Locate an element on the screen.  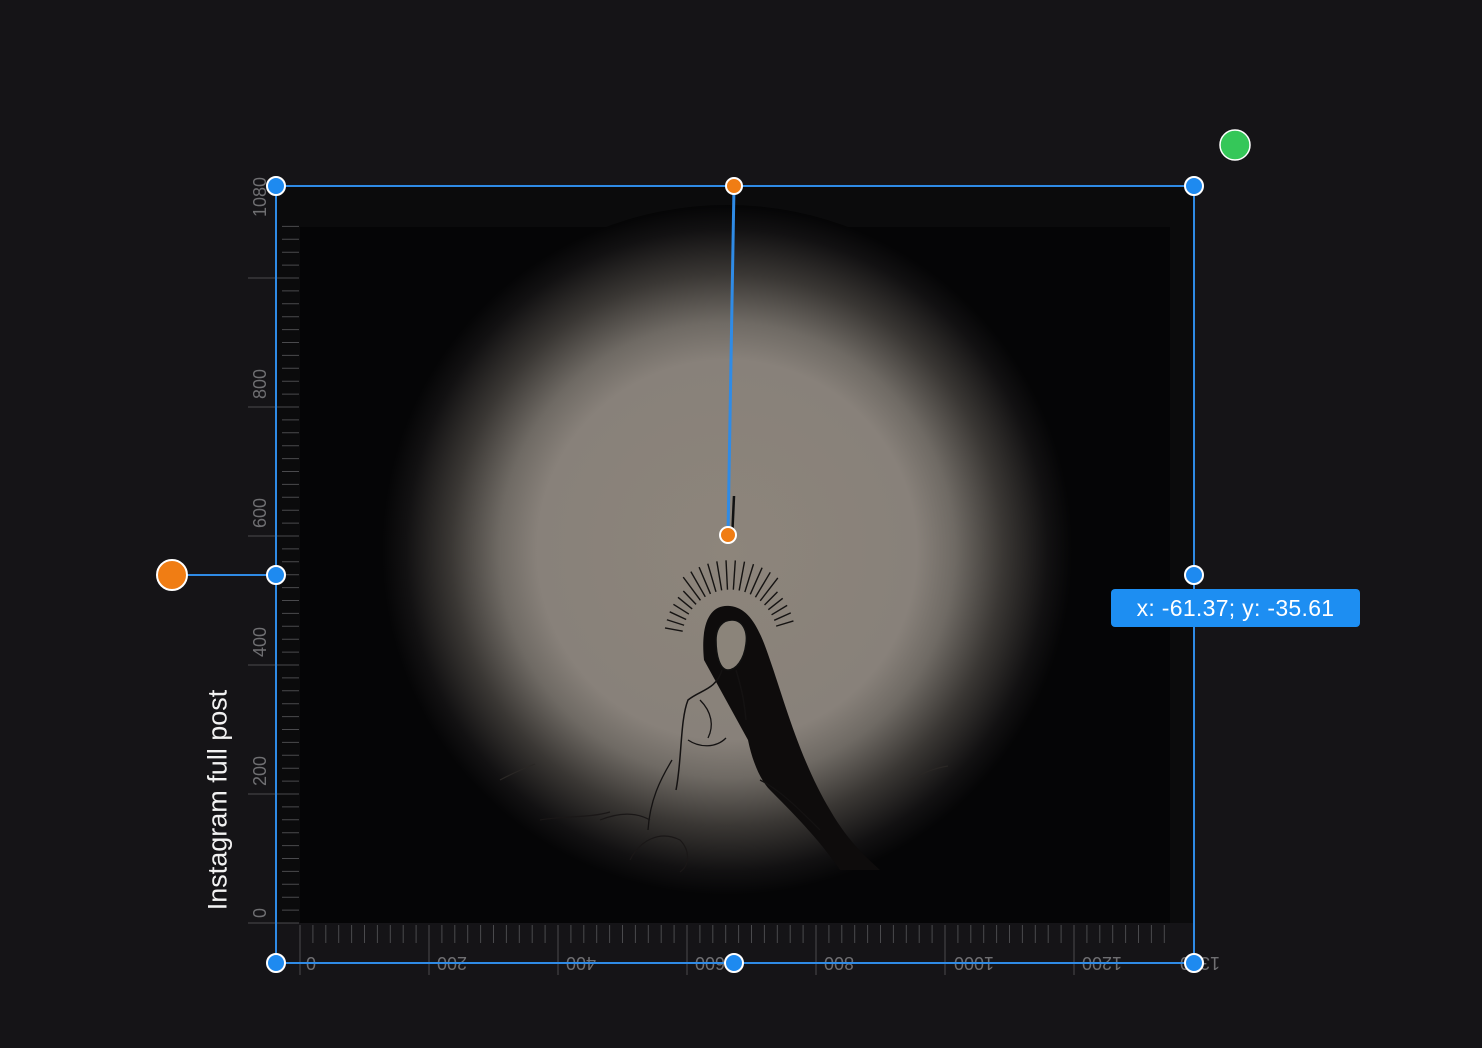
resize-handle-bottom-left is located at coordinates (276, 963).